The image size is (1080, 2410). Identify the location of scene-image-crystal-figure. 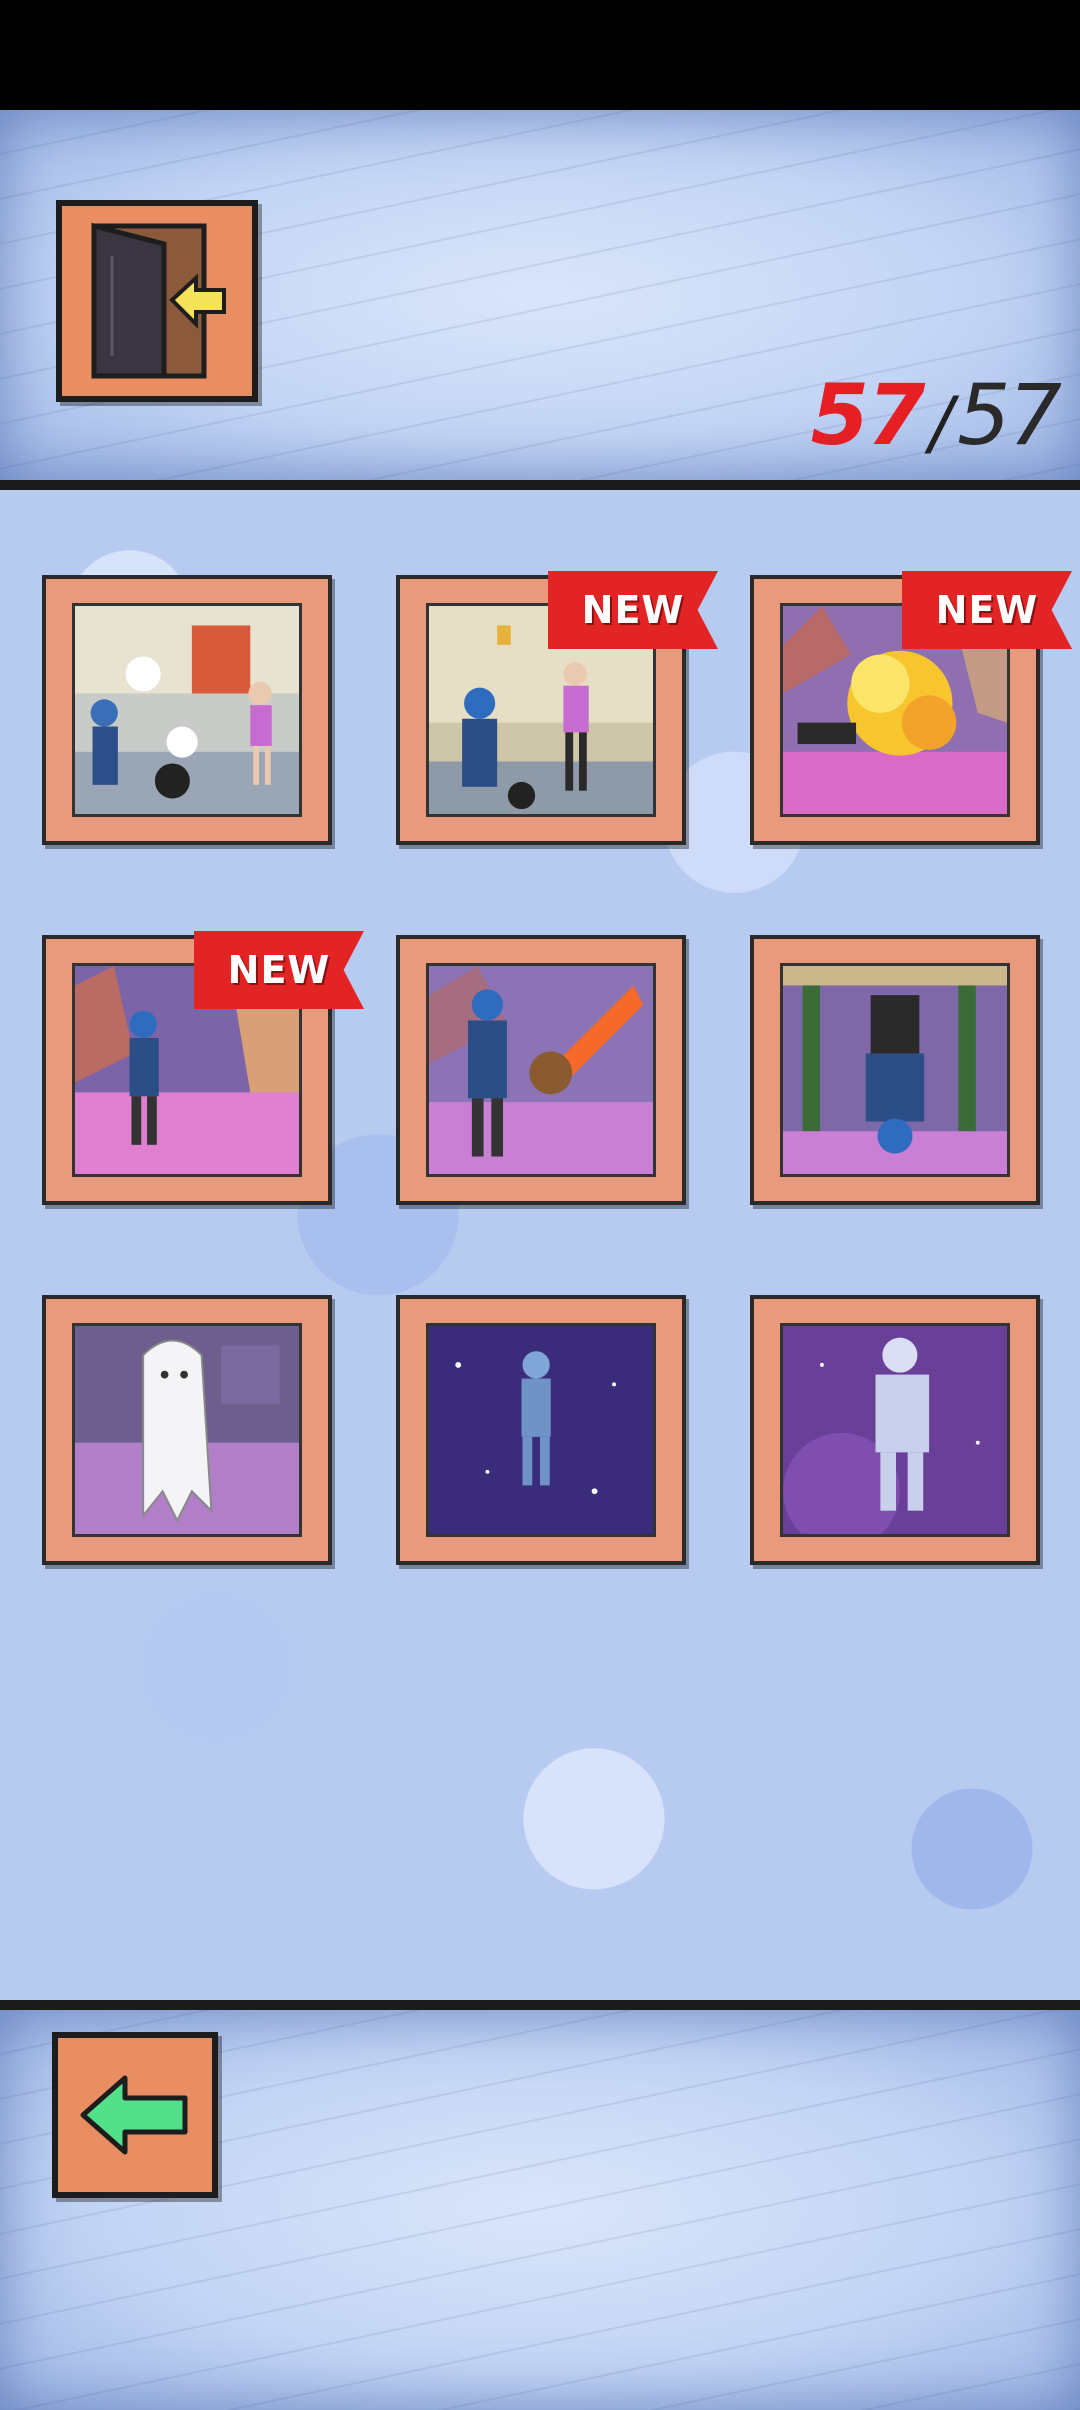
(895, 1430).